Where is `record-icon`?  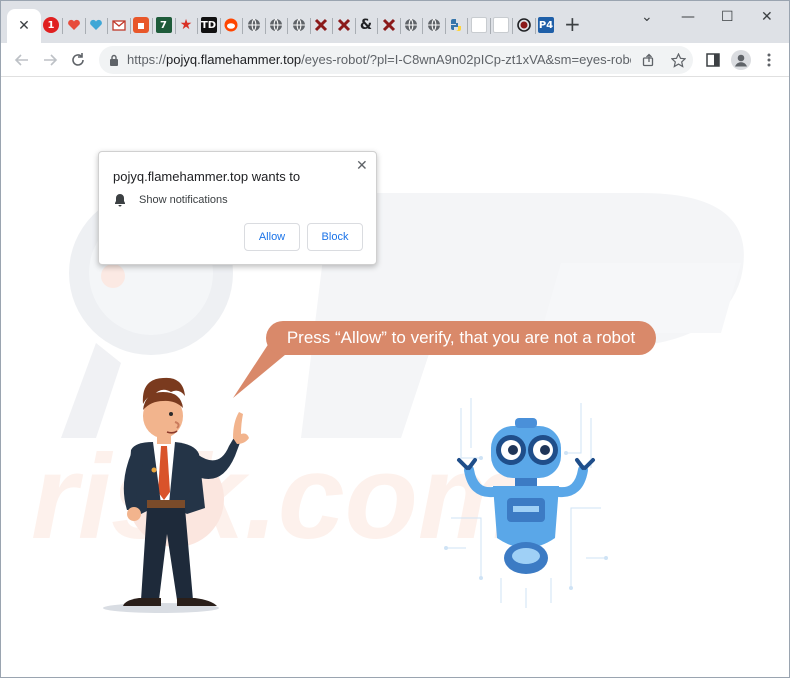
record-icon is located at coordinates (524, 25).